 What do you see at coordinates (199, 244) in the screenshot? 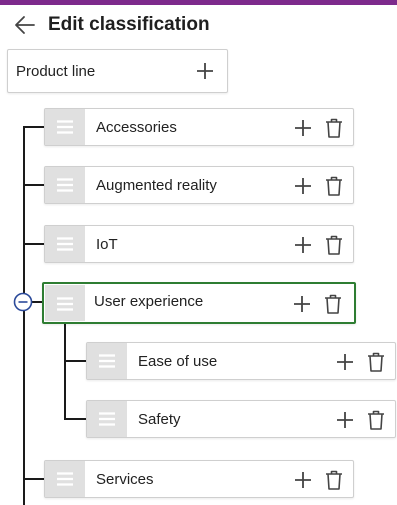
I see `tree-node-iot: IoT` at bounding box center [199, 244].